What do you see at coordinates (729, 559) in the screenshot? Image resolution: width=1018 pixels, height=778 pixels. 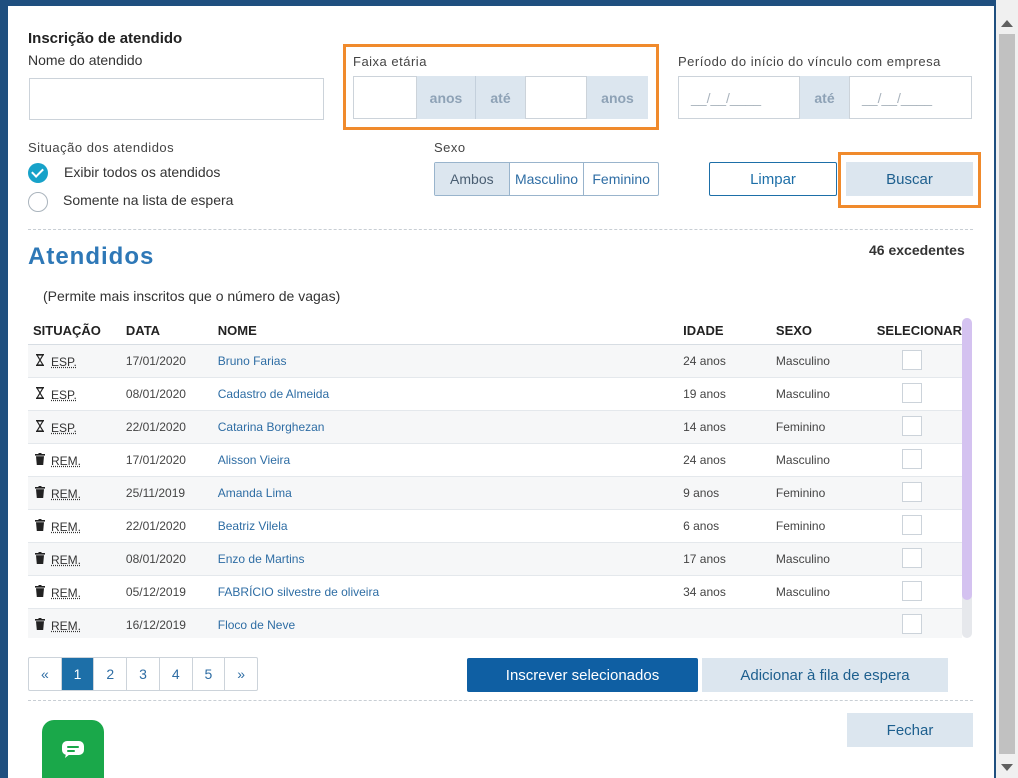 I see `cell-age: 17 anos` at bounding box center [729, 559].